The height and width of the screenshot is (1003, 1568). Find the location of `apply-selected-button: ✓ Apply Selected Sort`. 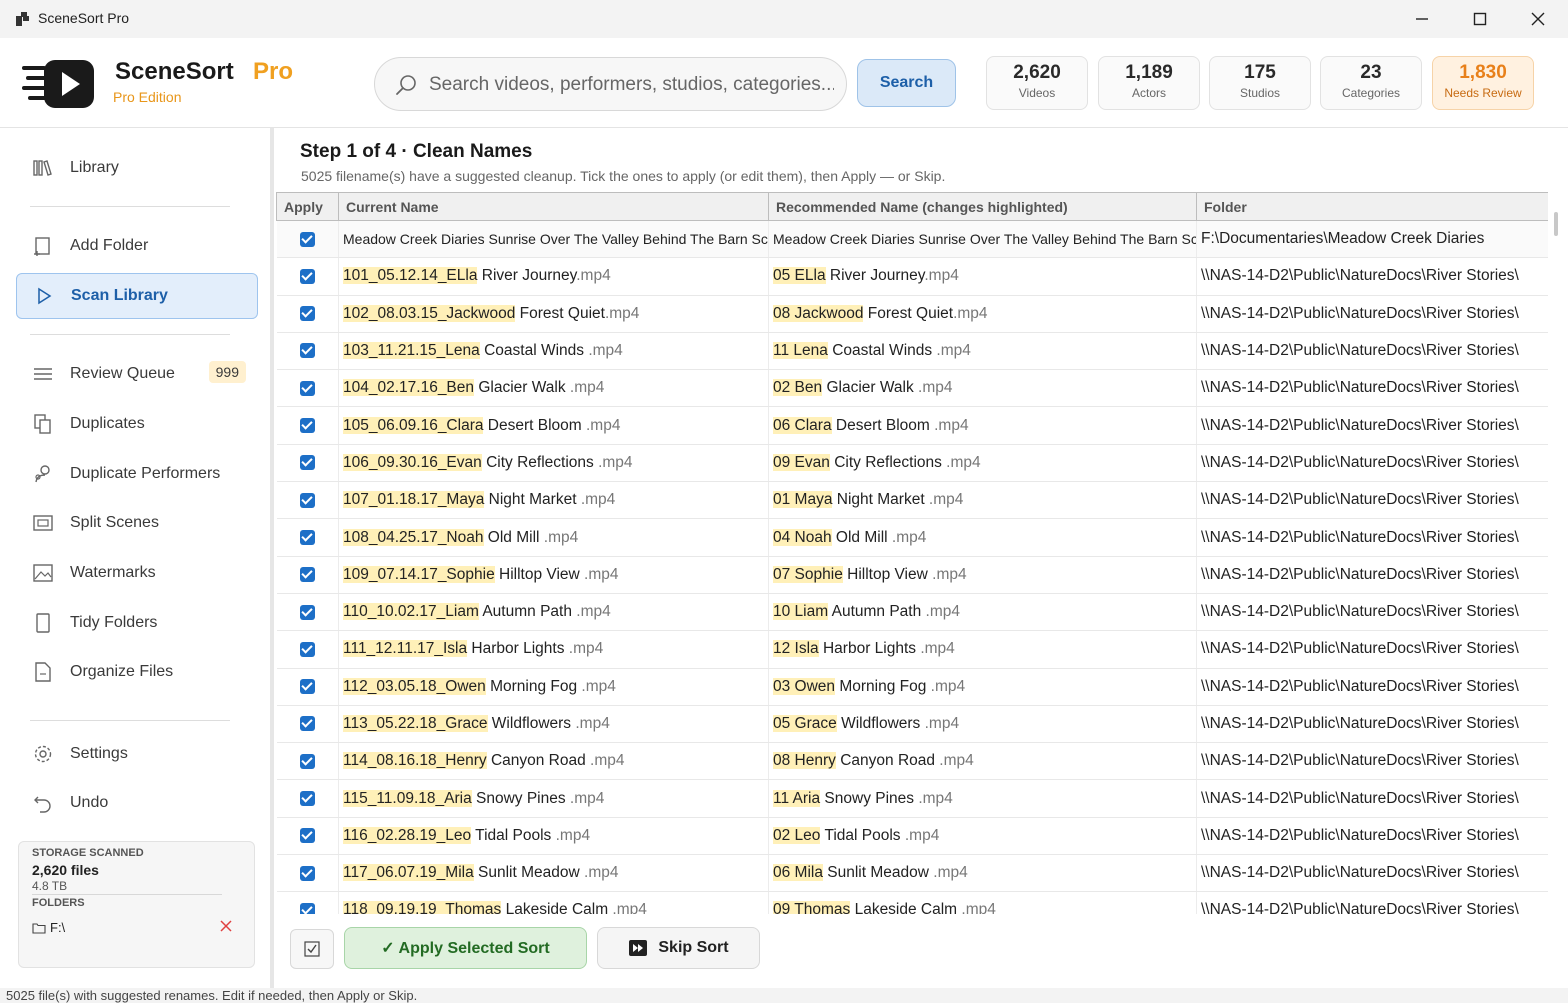

apply-selected-button: ✓ Apply Selected Sort is located at coordinates (465, 948).